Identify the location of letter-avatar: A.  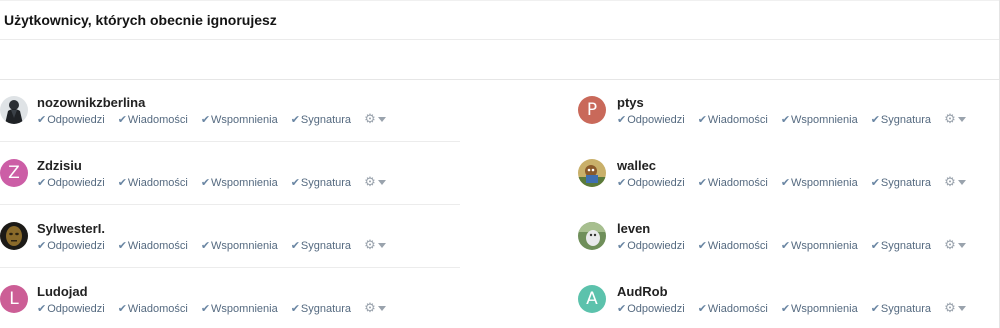
(592, 299).